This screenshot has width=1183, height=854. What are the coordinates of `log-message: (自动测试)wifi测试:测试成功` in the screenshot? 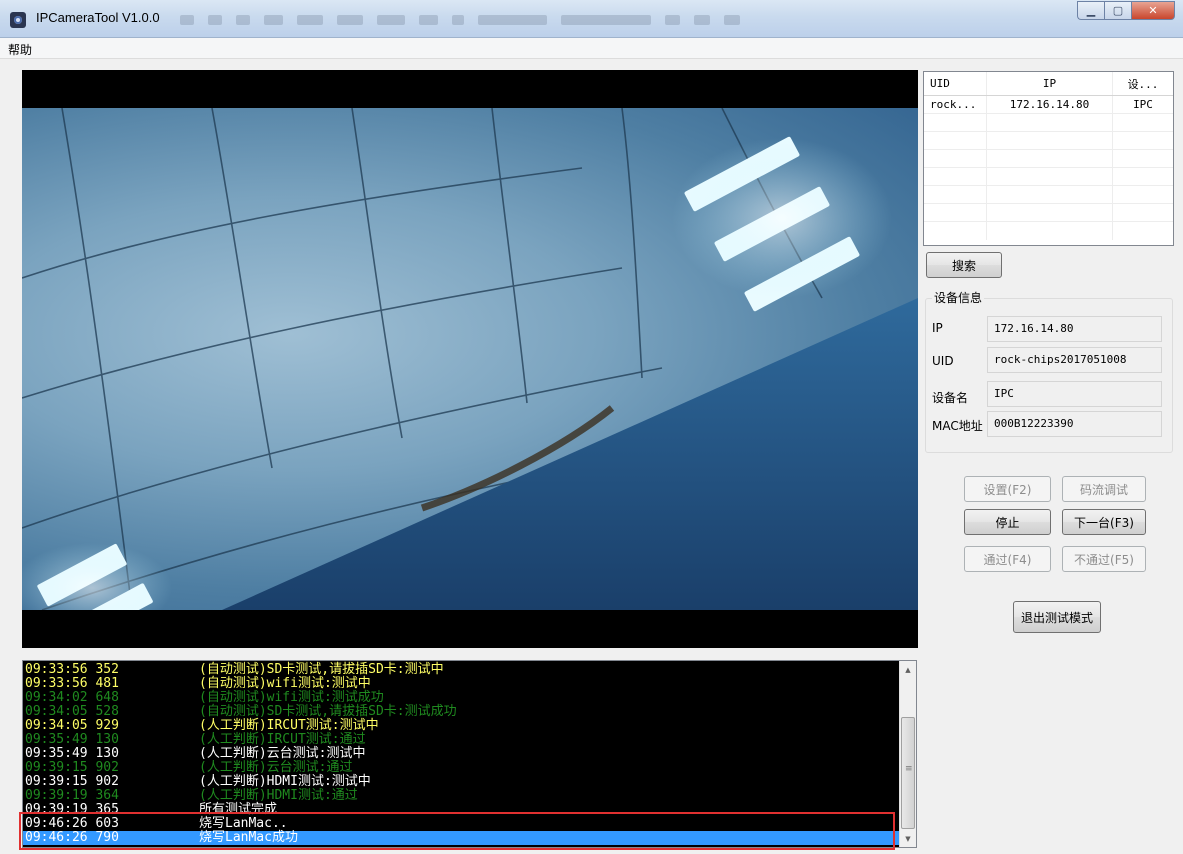 It's located at (291, 697).